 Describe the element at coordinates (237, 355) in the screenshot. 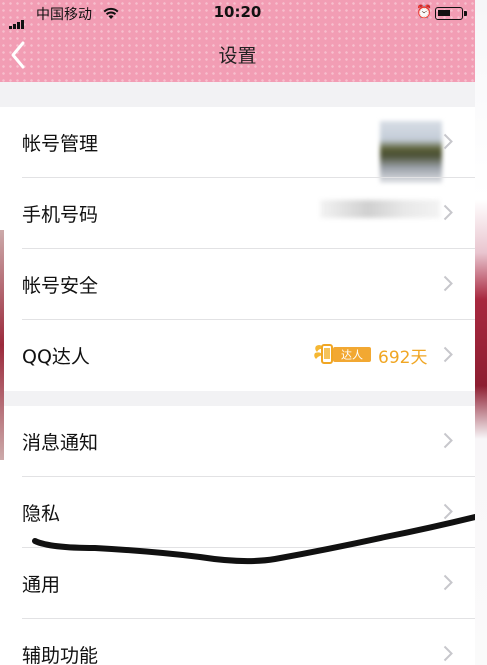

I see `row-qq-expert: QQ达人 达人 692天` at that location.